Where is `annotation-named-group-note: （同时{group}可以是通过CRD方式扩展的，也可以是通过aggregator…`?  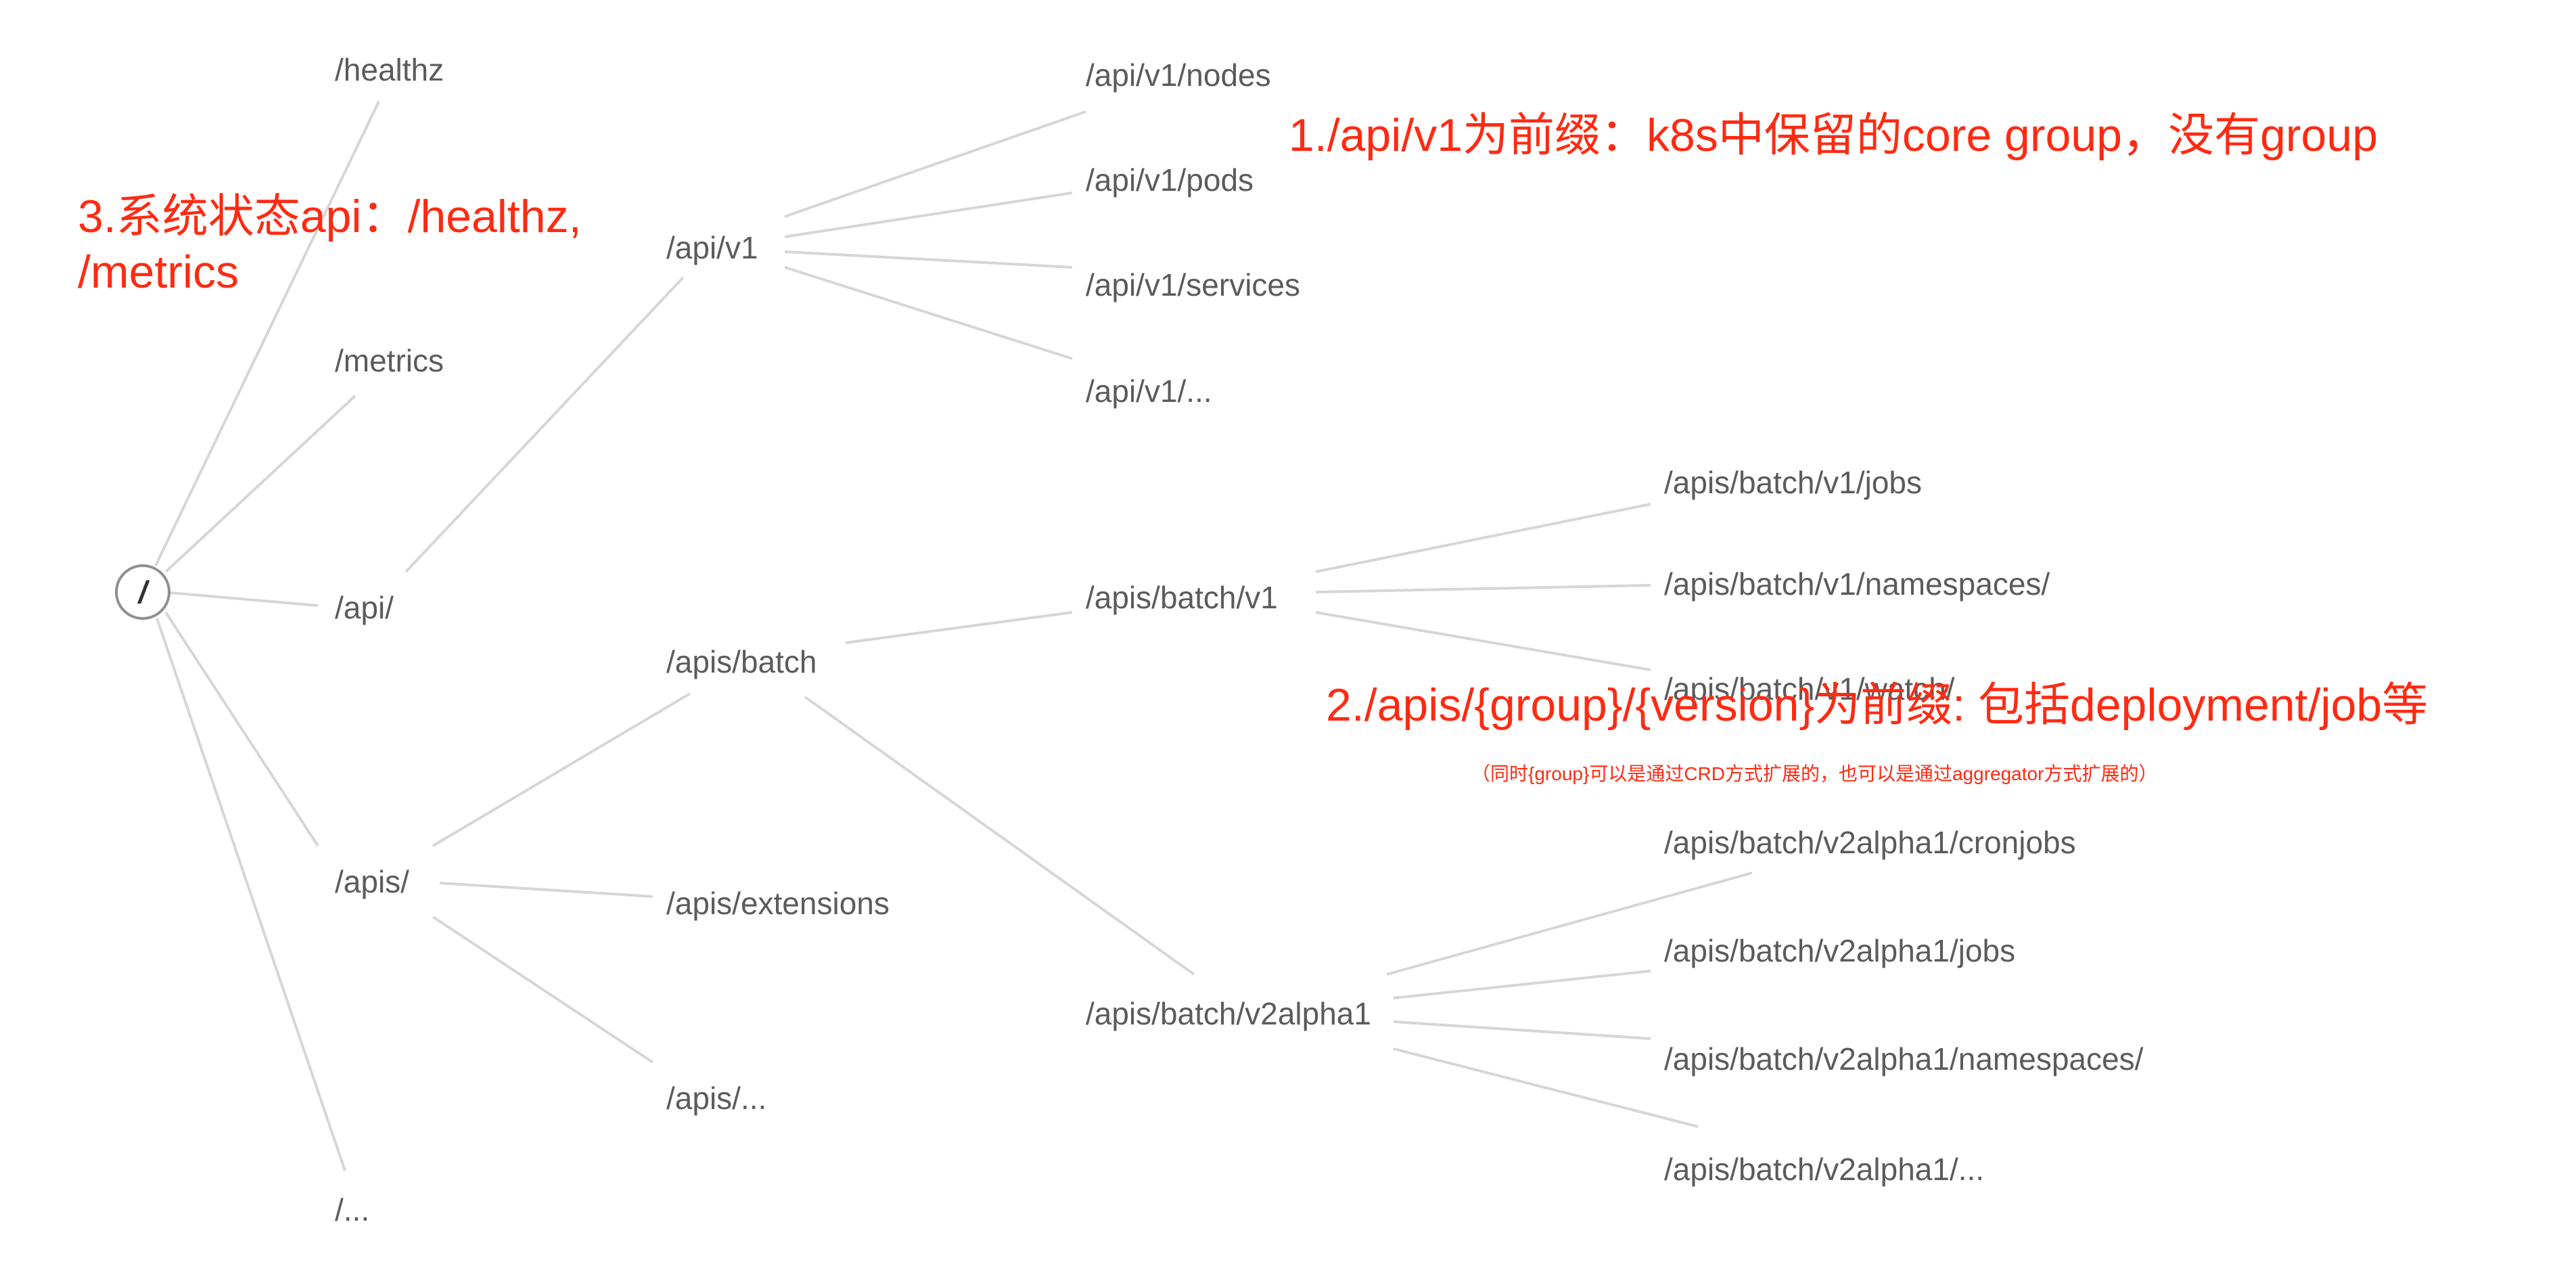
annotation-named-group-note: （同时{group}可以是通过CRD方式扩展的，也可以是通过aggregator… is located at coordinates (1815, 773).